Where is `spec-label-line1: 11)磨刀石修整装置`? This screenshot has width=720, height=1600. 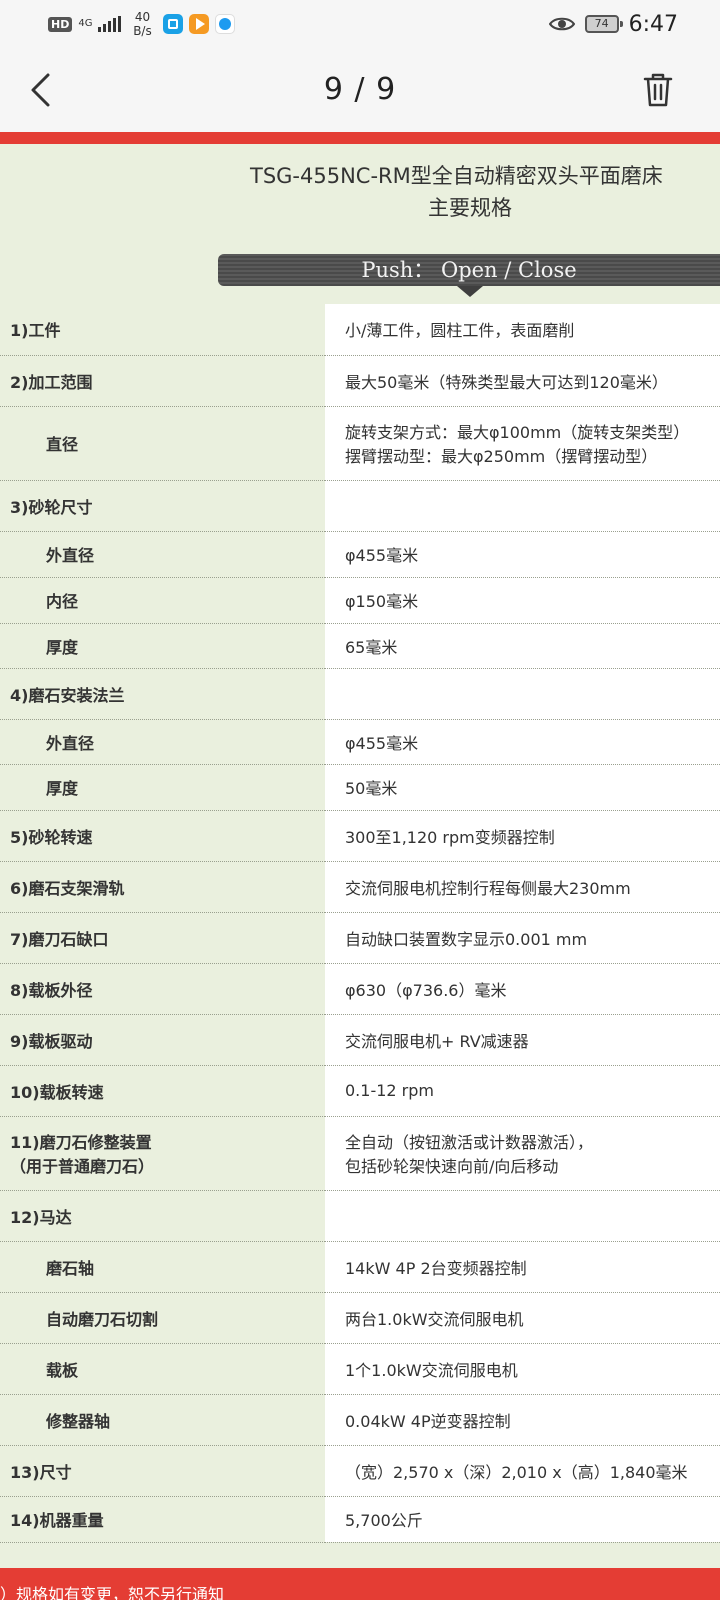 spec-label-line1: 11)磨刀石修整装置 is located at coordinates (81, 1142).